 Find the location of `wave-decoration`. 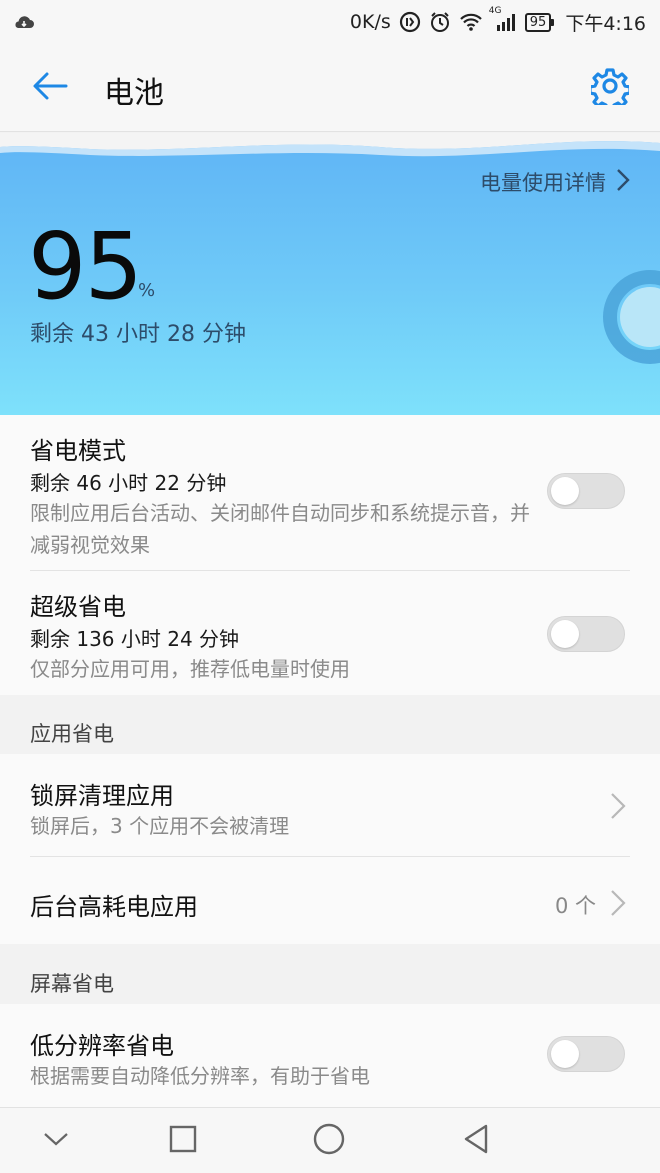

wave-decoration is located at coordinates (330, 145).